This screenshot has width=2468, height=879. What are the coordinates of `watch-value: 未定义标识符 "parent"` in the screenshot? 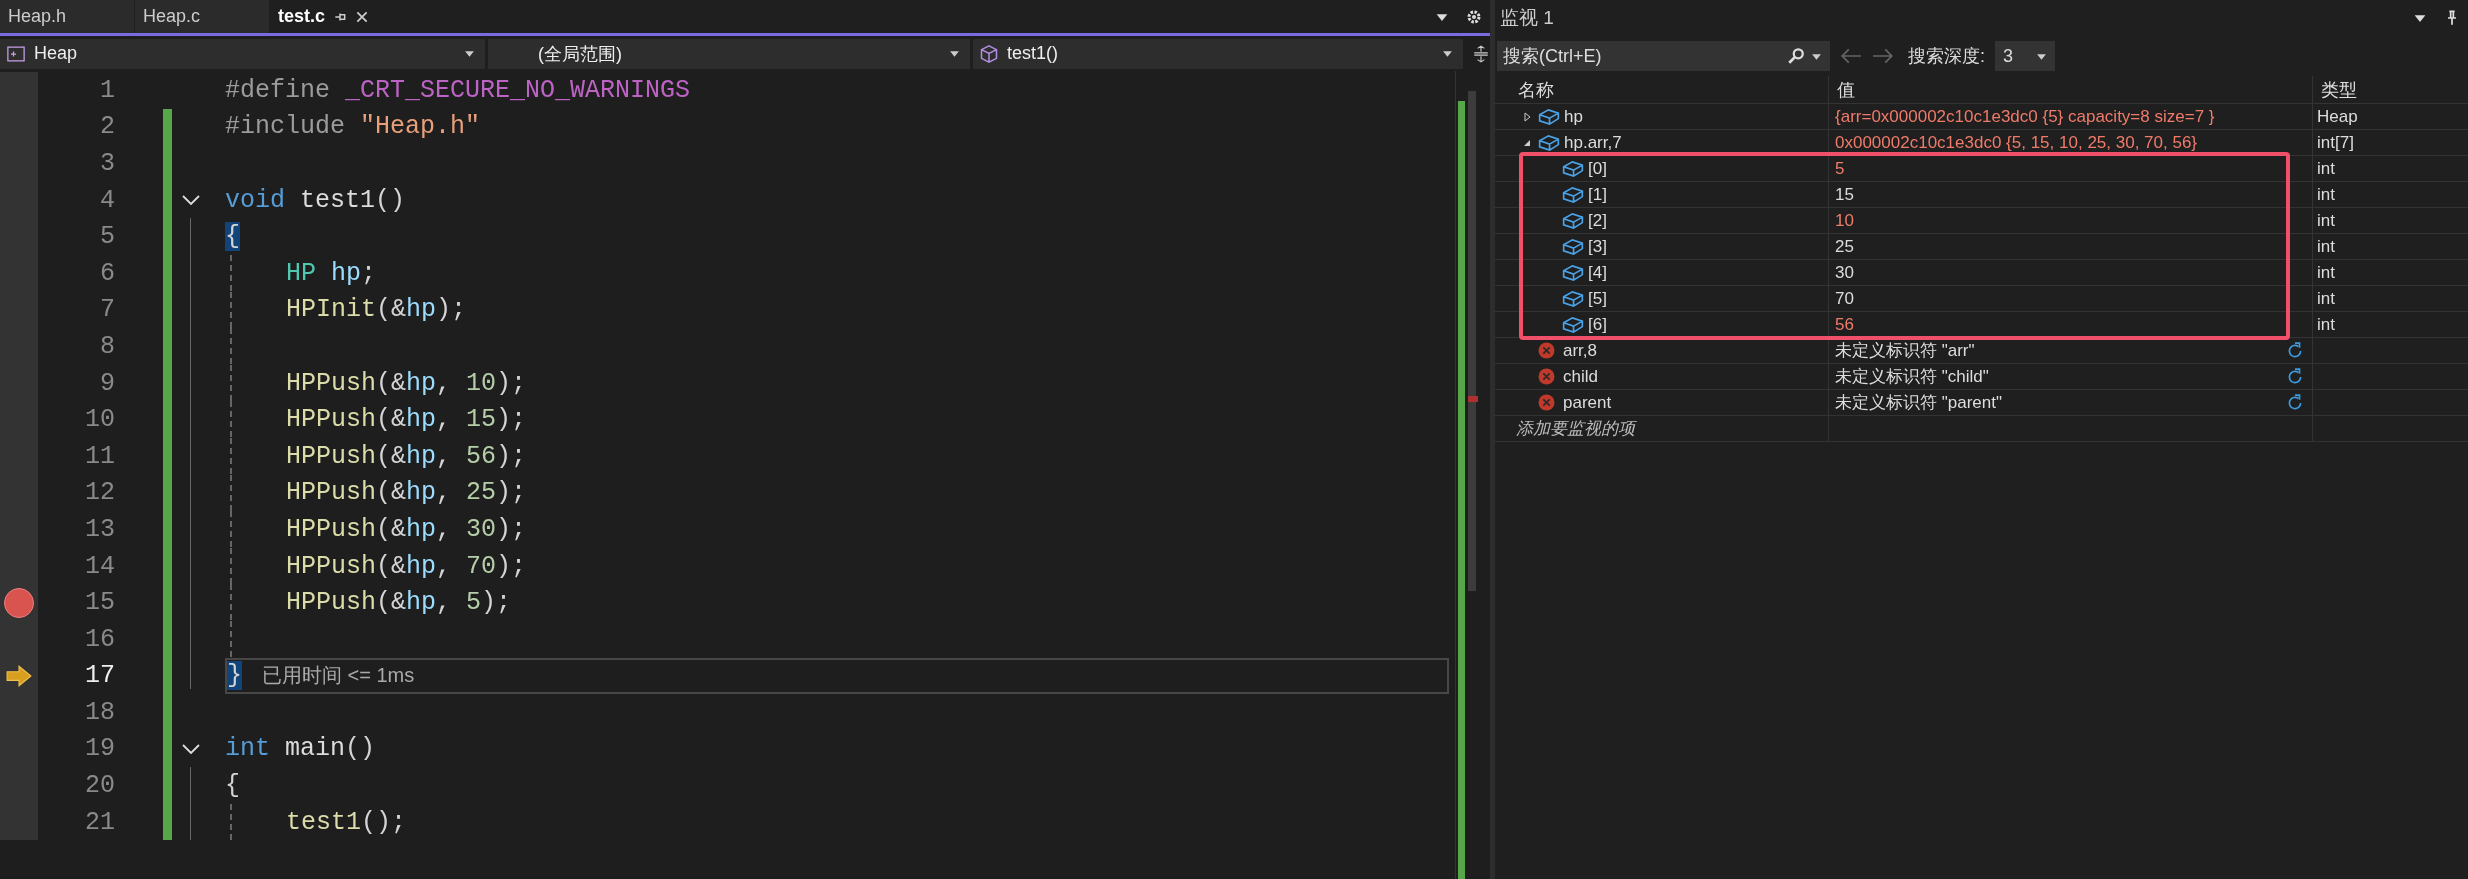 It's located at (1919, 403).